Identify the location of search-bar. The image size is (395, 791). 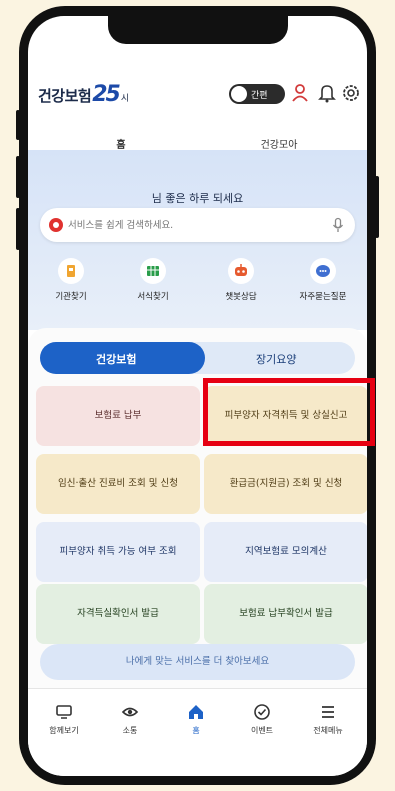
(197, 225).